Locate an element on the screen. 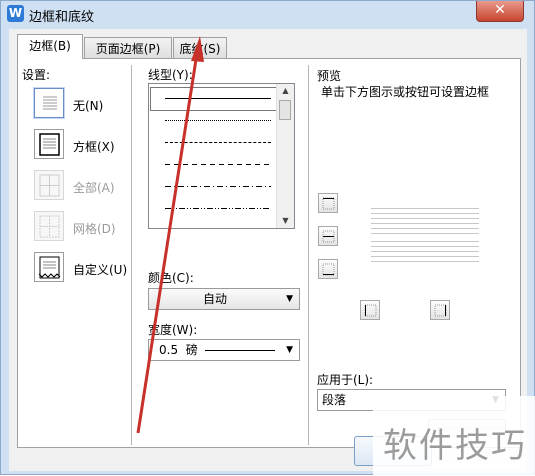 This screenshot has height=476, width=535. annotation-arrow is located at coordinates (170, 235).